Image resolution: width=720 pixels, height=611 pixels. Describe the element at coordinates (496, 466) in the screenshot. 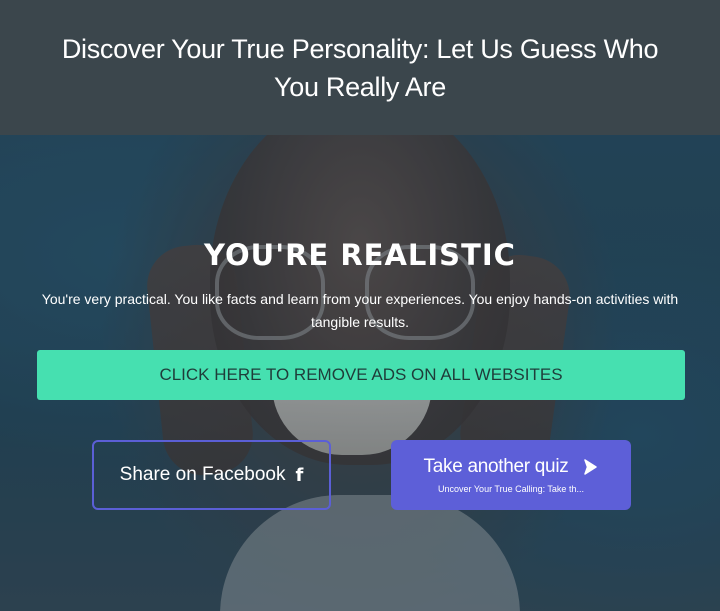

I see `take-another-quiz-label: Take another quiz` at that location.